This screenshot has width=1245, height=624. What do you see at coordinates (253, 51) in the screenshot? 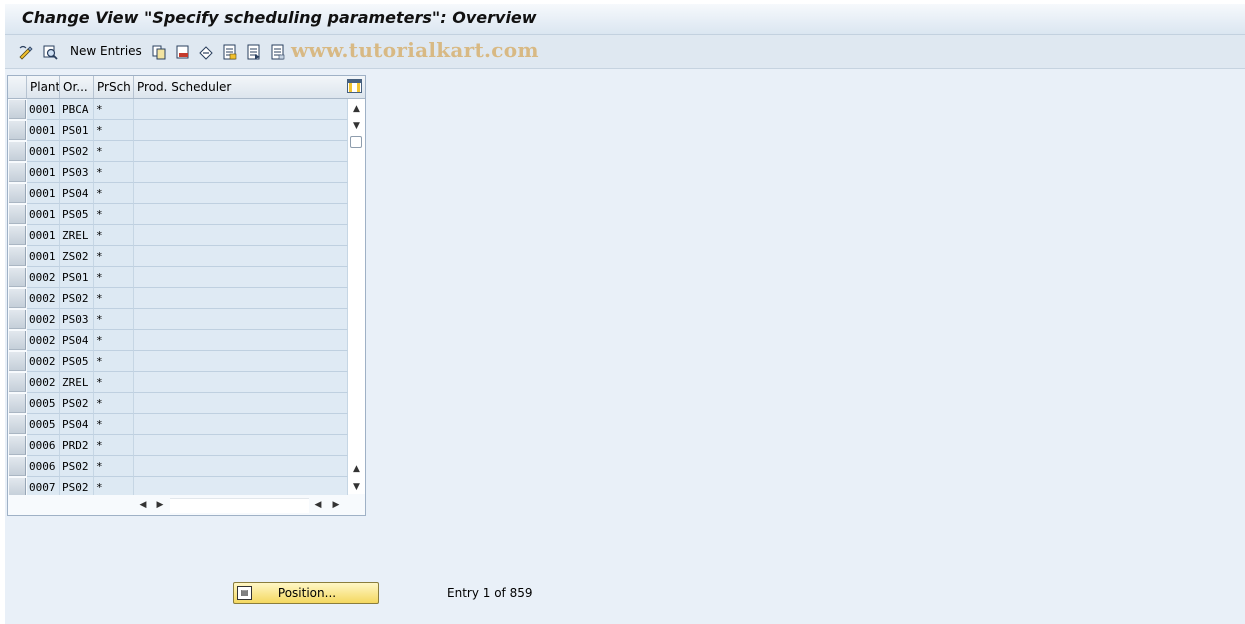
I see `select-block-icon` at bounding box center [253, 51].